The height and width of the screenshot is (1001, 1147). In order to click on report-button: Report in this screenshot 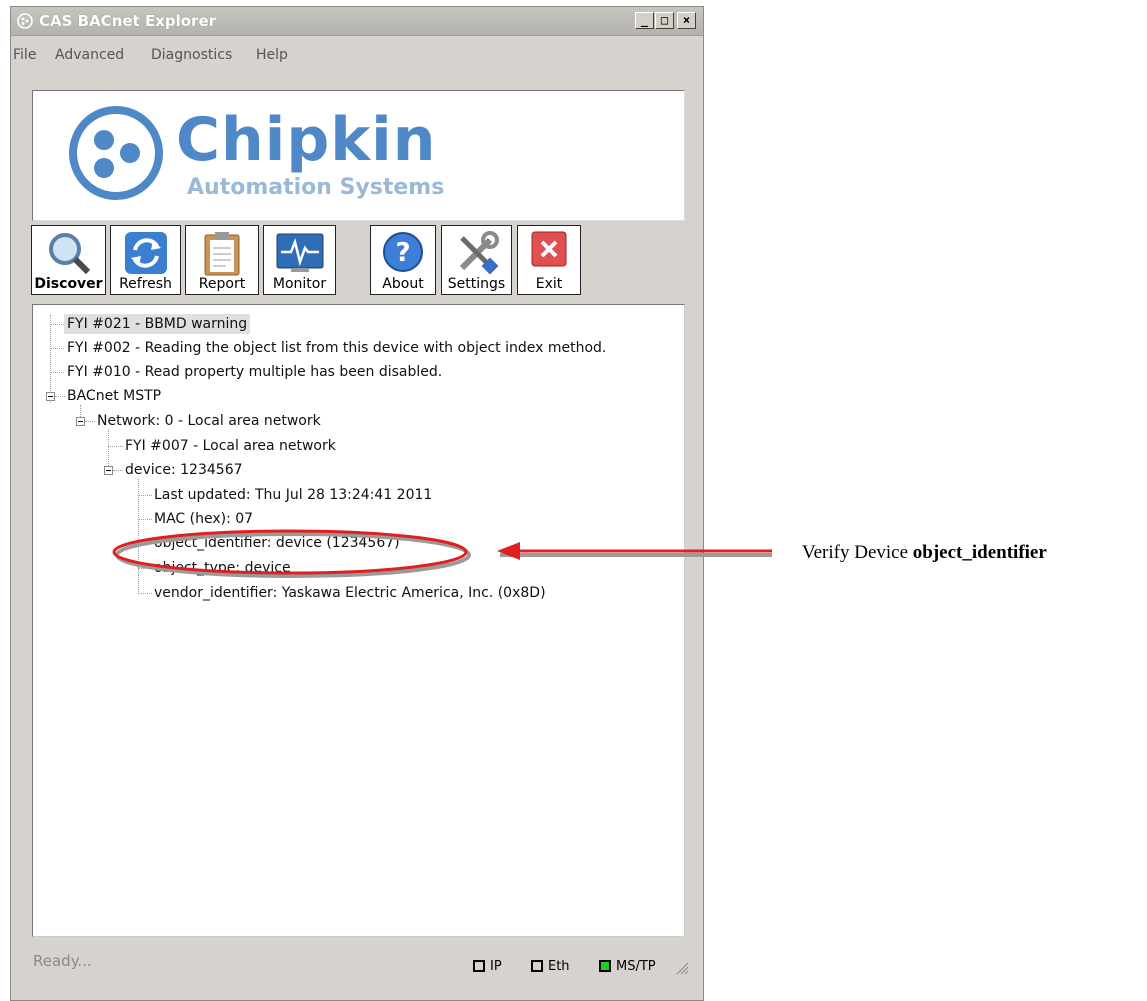, I will do `click(222, 260)`.